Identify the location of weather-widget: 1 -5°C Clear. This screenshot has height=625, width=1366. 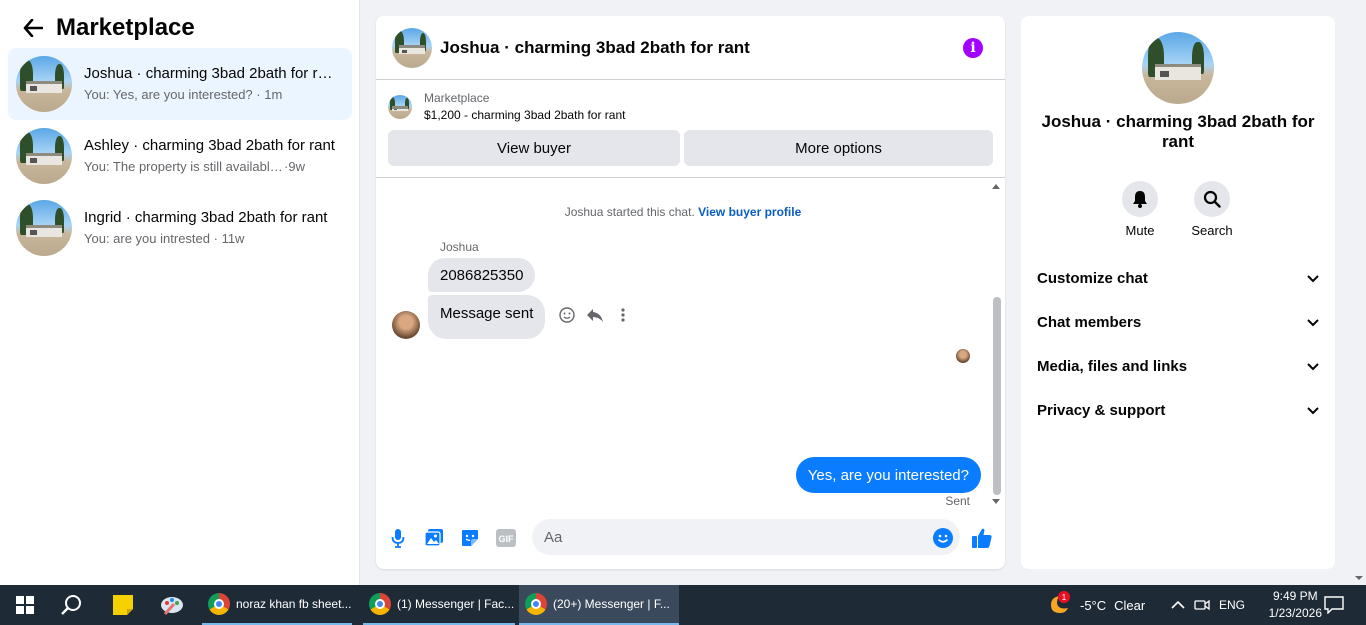
(1095, 605).